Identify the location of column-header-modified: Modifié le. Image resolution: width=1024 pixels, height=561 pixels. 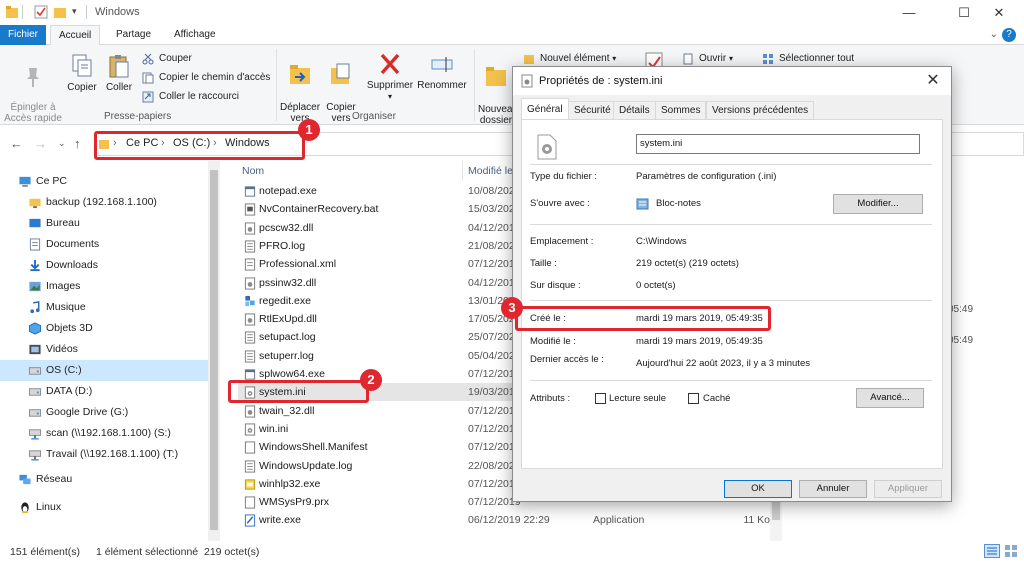
(490, 171).